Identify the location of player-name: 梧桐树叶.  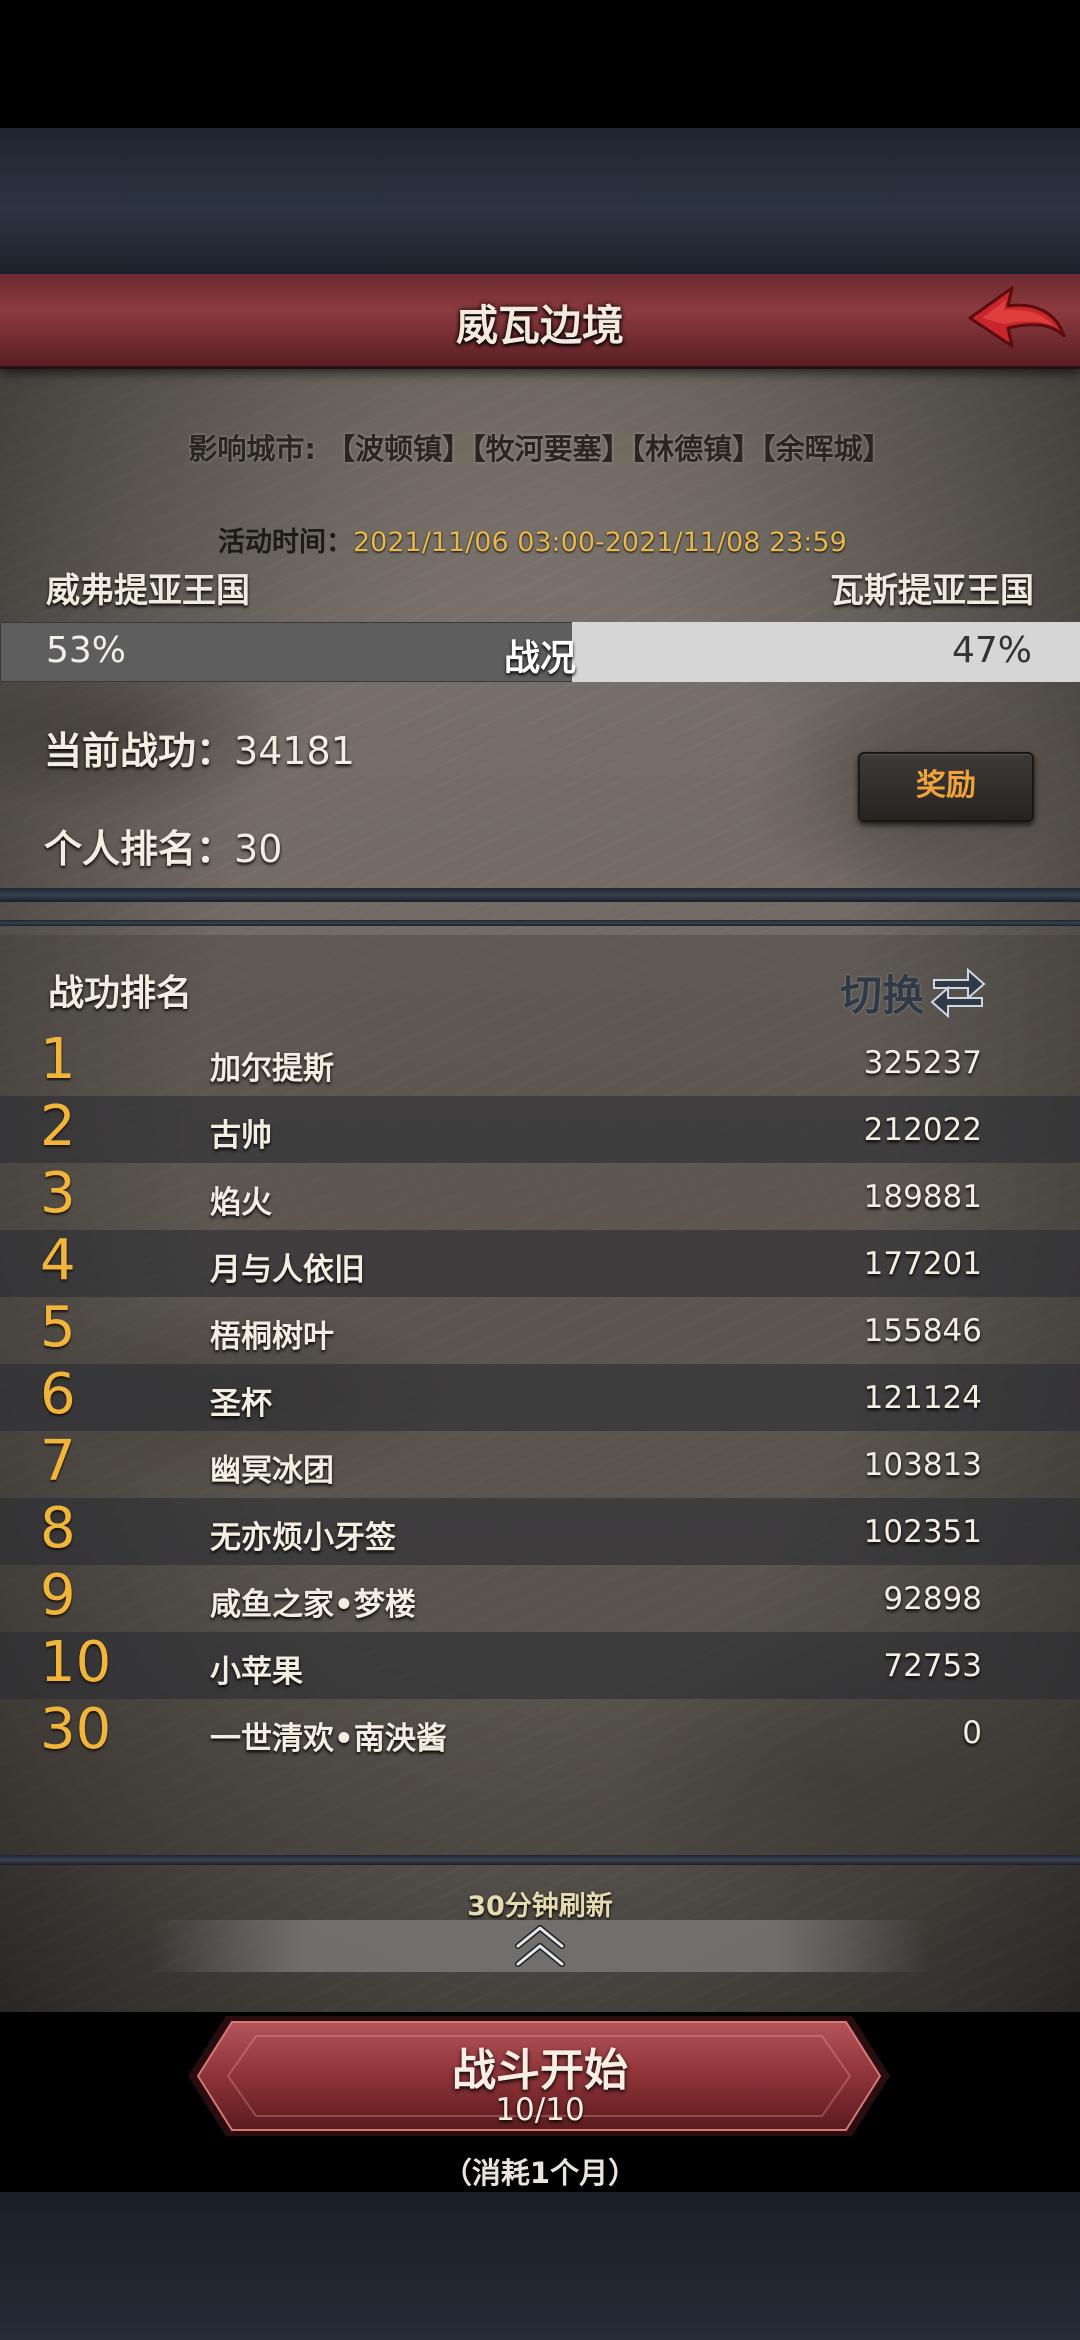
(272, 1337).